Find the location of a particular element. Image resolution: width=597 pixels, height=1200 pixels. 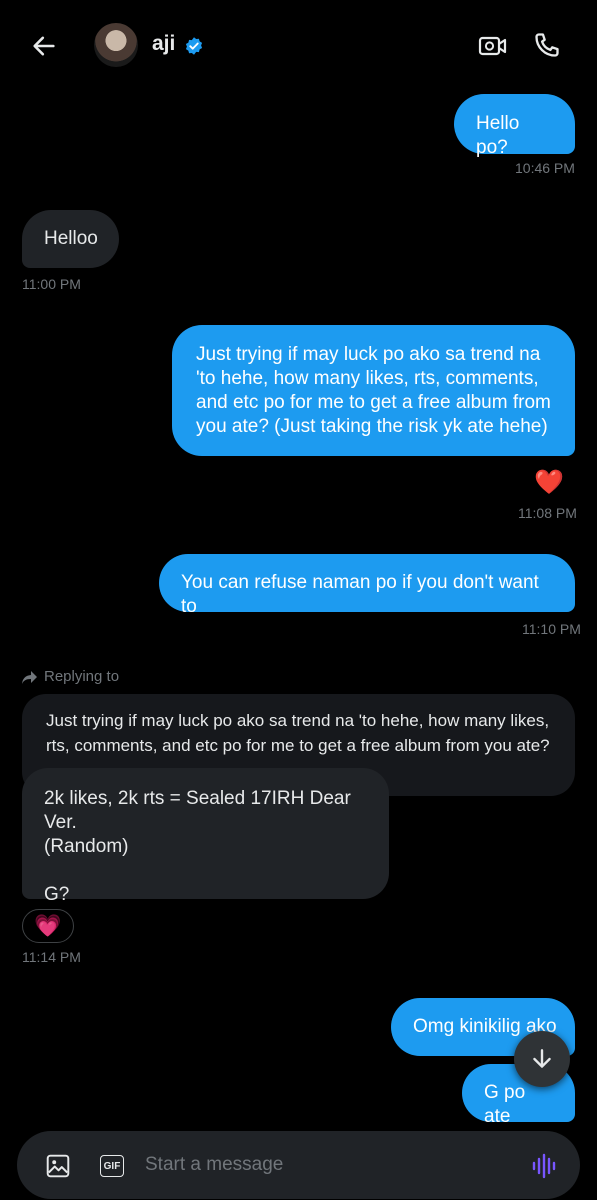

gif-icon: GIF is located at coordinates (112, 1166).